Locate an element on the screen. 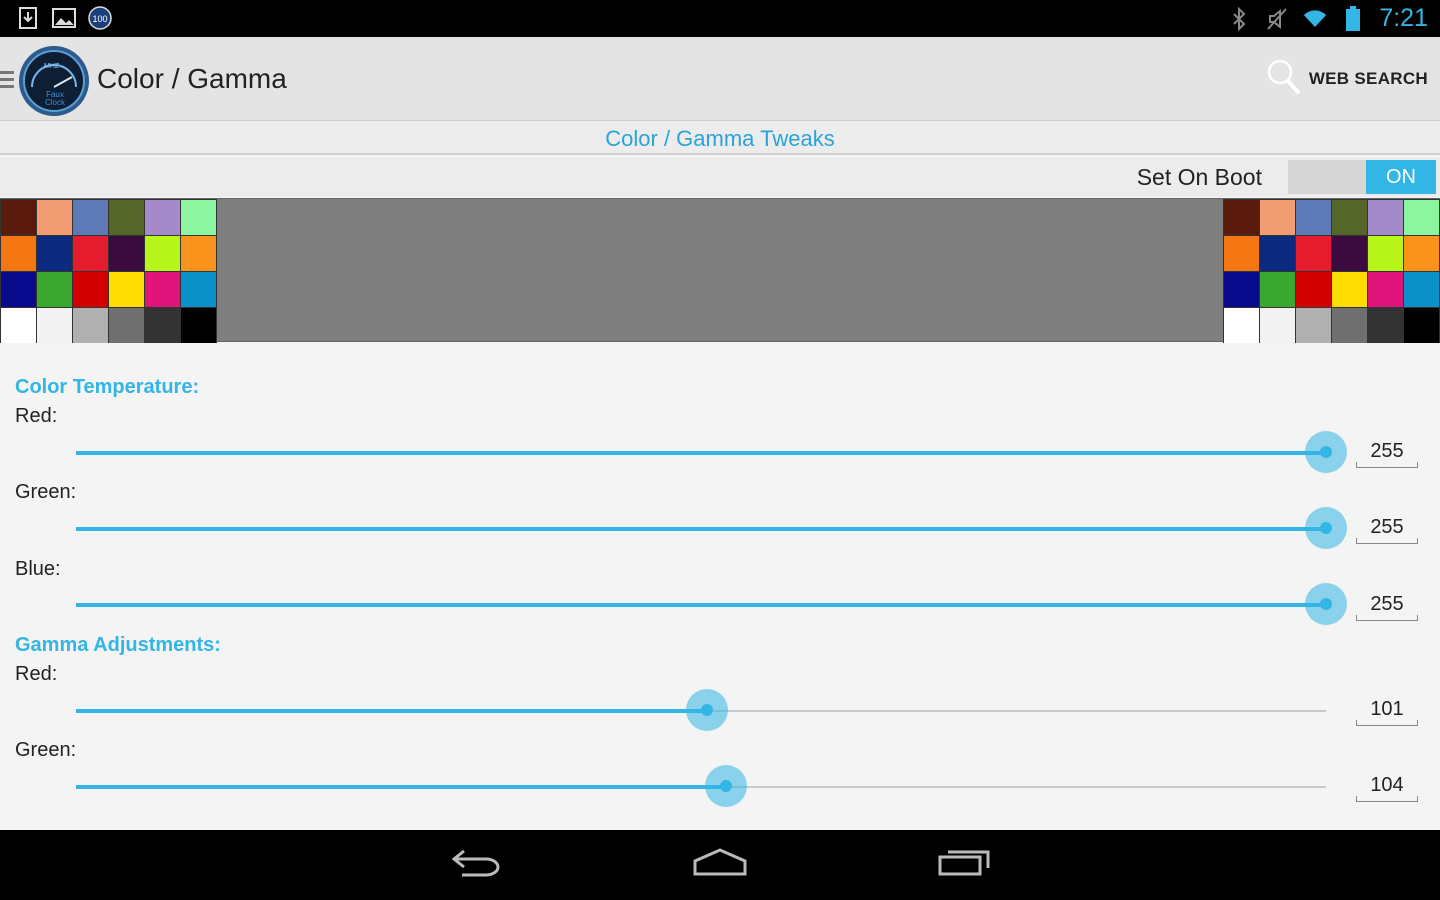  drawer-menu-icon is located at coordinates (7, 79).